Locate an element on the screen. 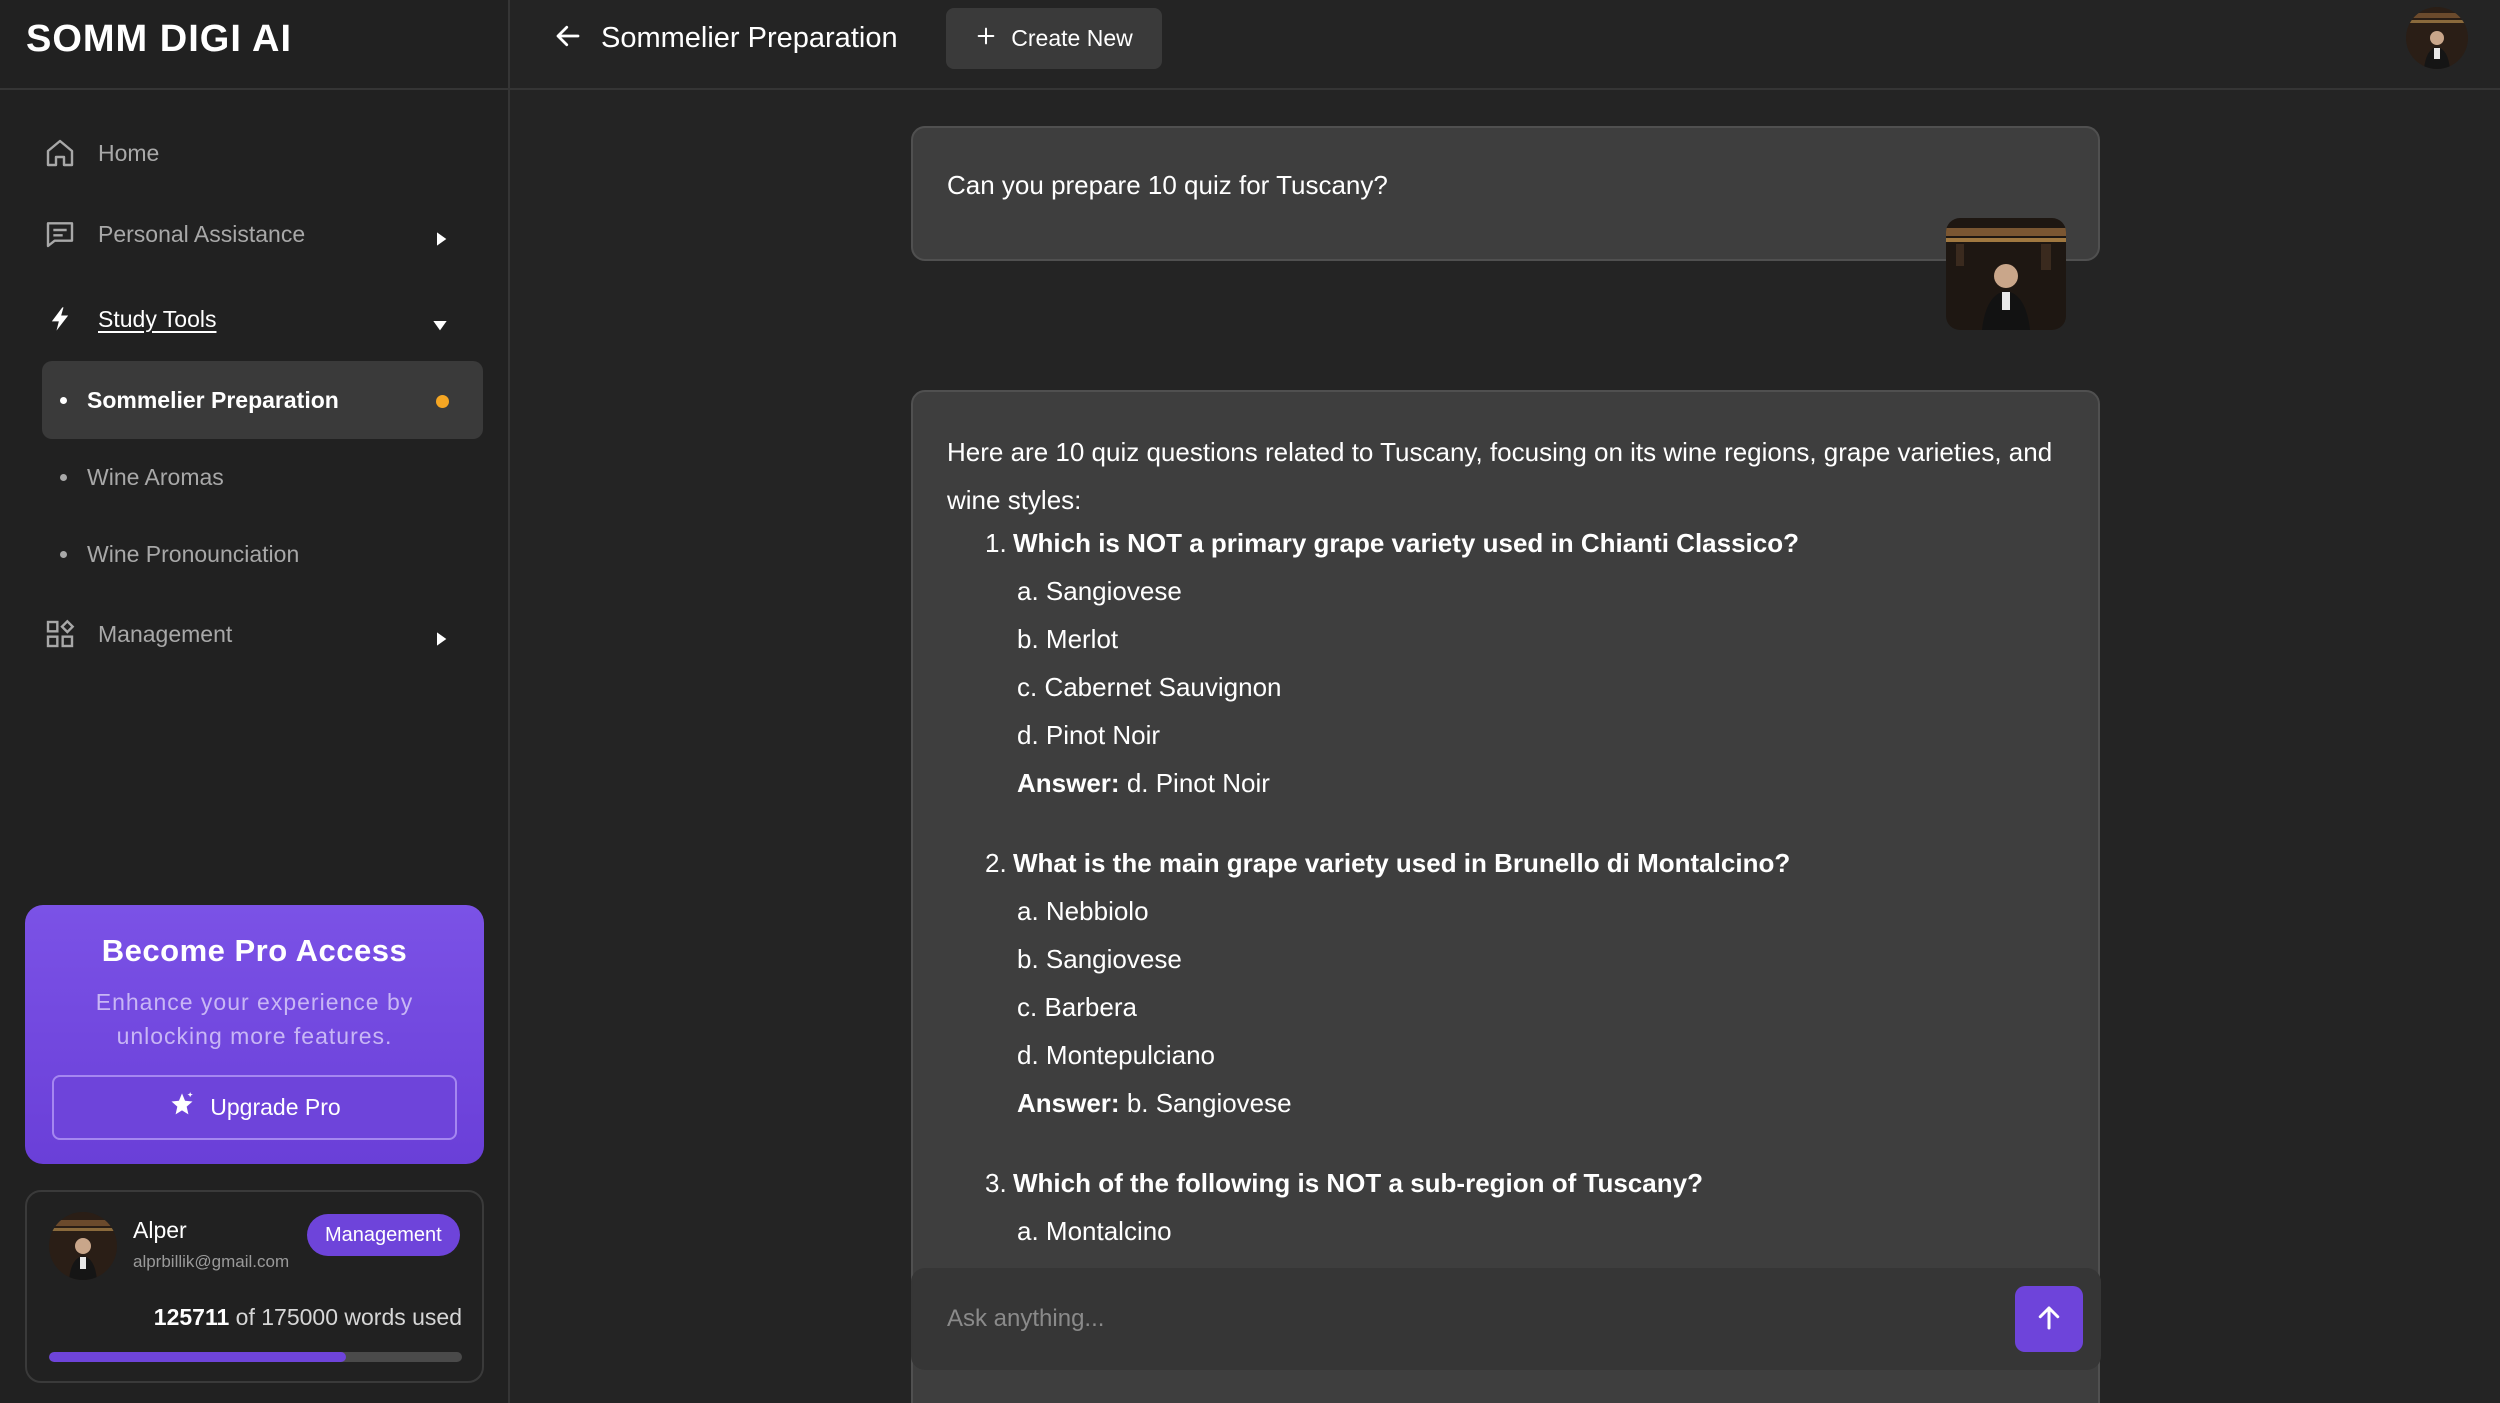  question-option: b. Merlot is located at coordinates (1068, 639).